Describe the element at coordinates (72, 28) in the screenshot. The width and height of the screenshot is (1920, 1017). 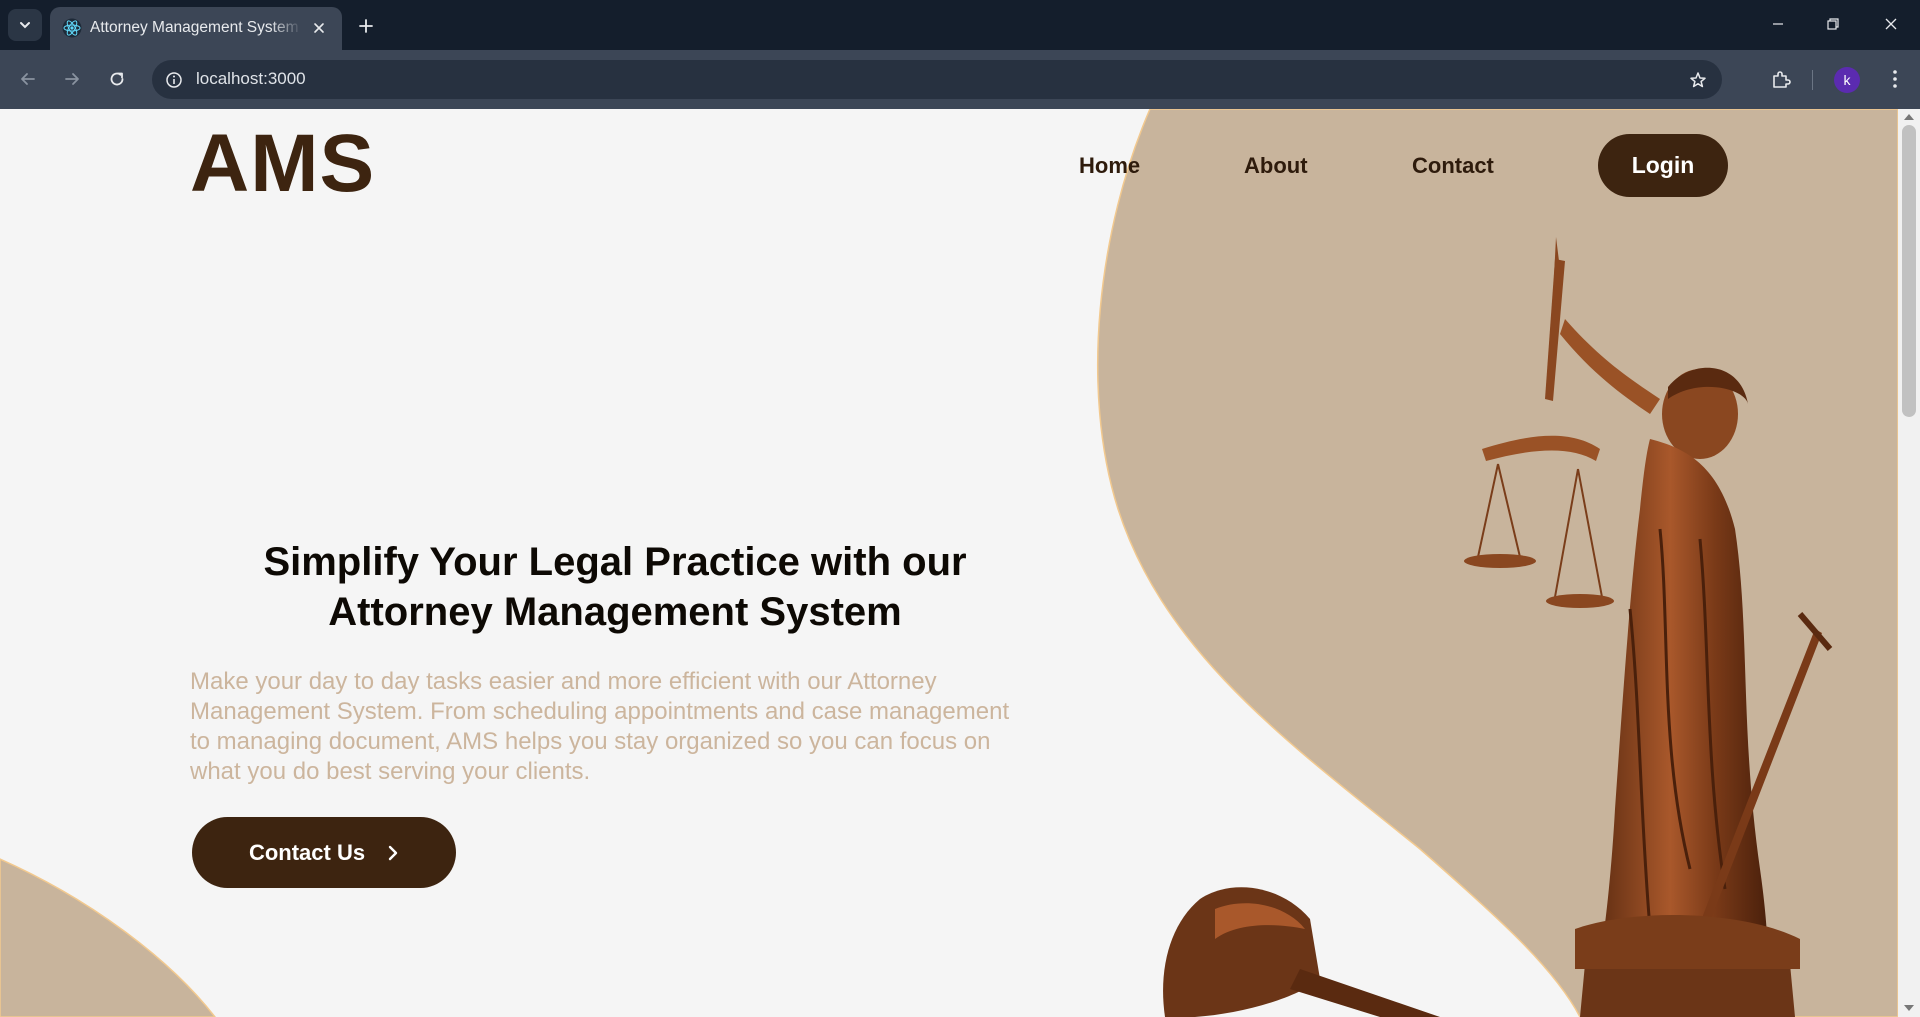
I see `react-favicon-icon` at that location.